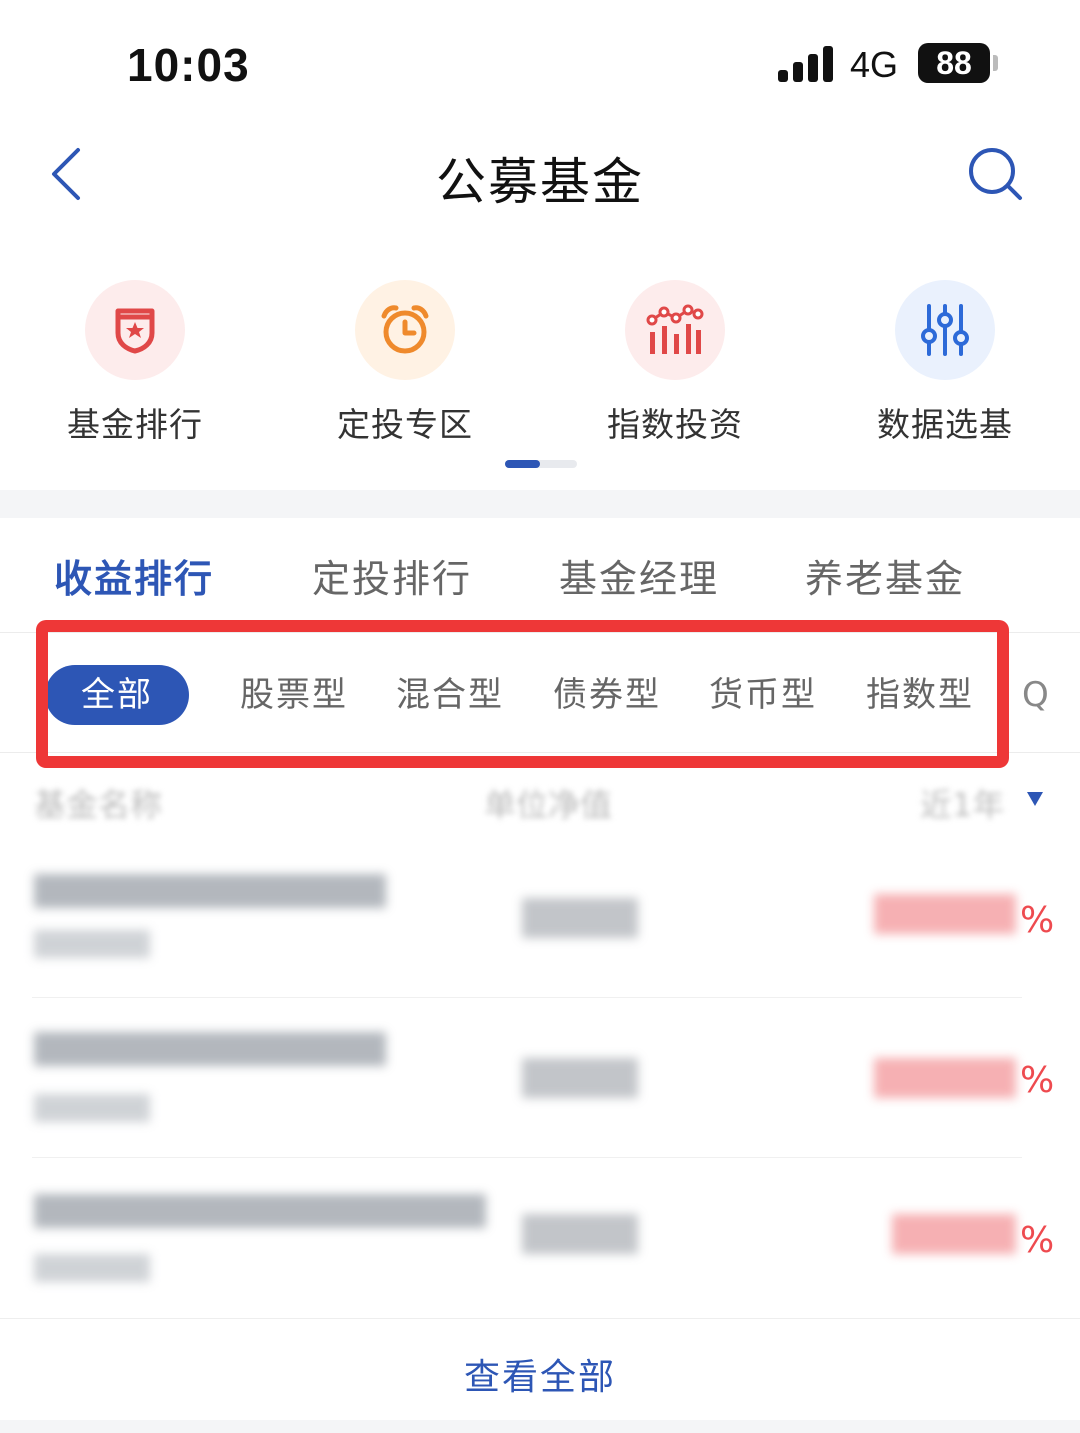 This screenshot has height=1433, width=1080. I want to click on divider, so click(540, 1318).